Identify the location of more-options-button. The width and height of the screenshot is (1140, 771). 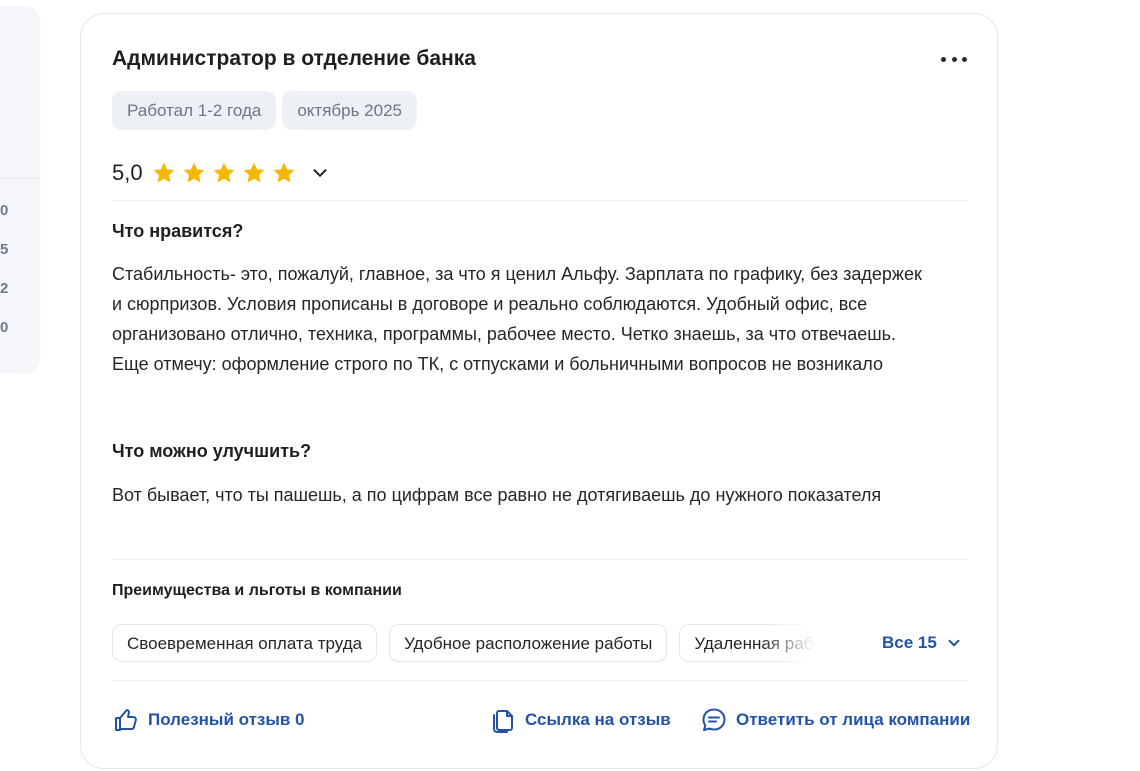
(954, 59).